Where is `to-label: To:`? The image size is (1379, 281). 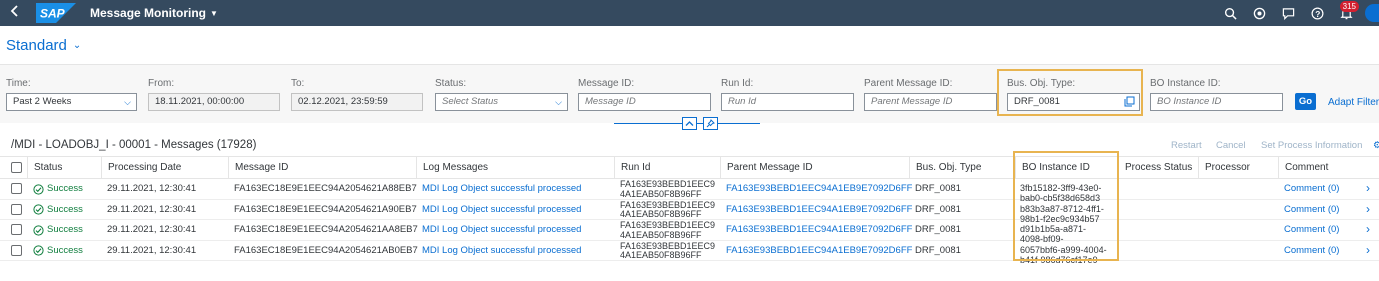
to-label: To: is located at coordinates (298, 83).